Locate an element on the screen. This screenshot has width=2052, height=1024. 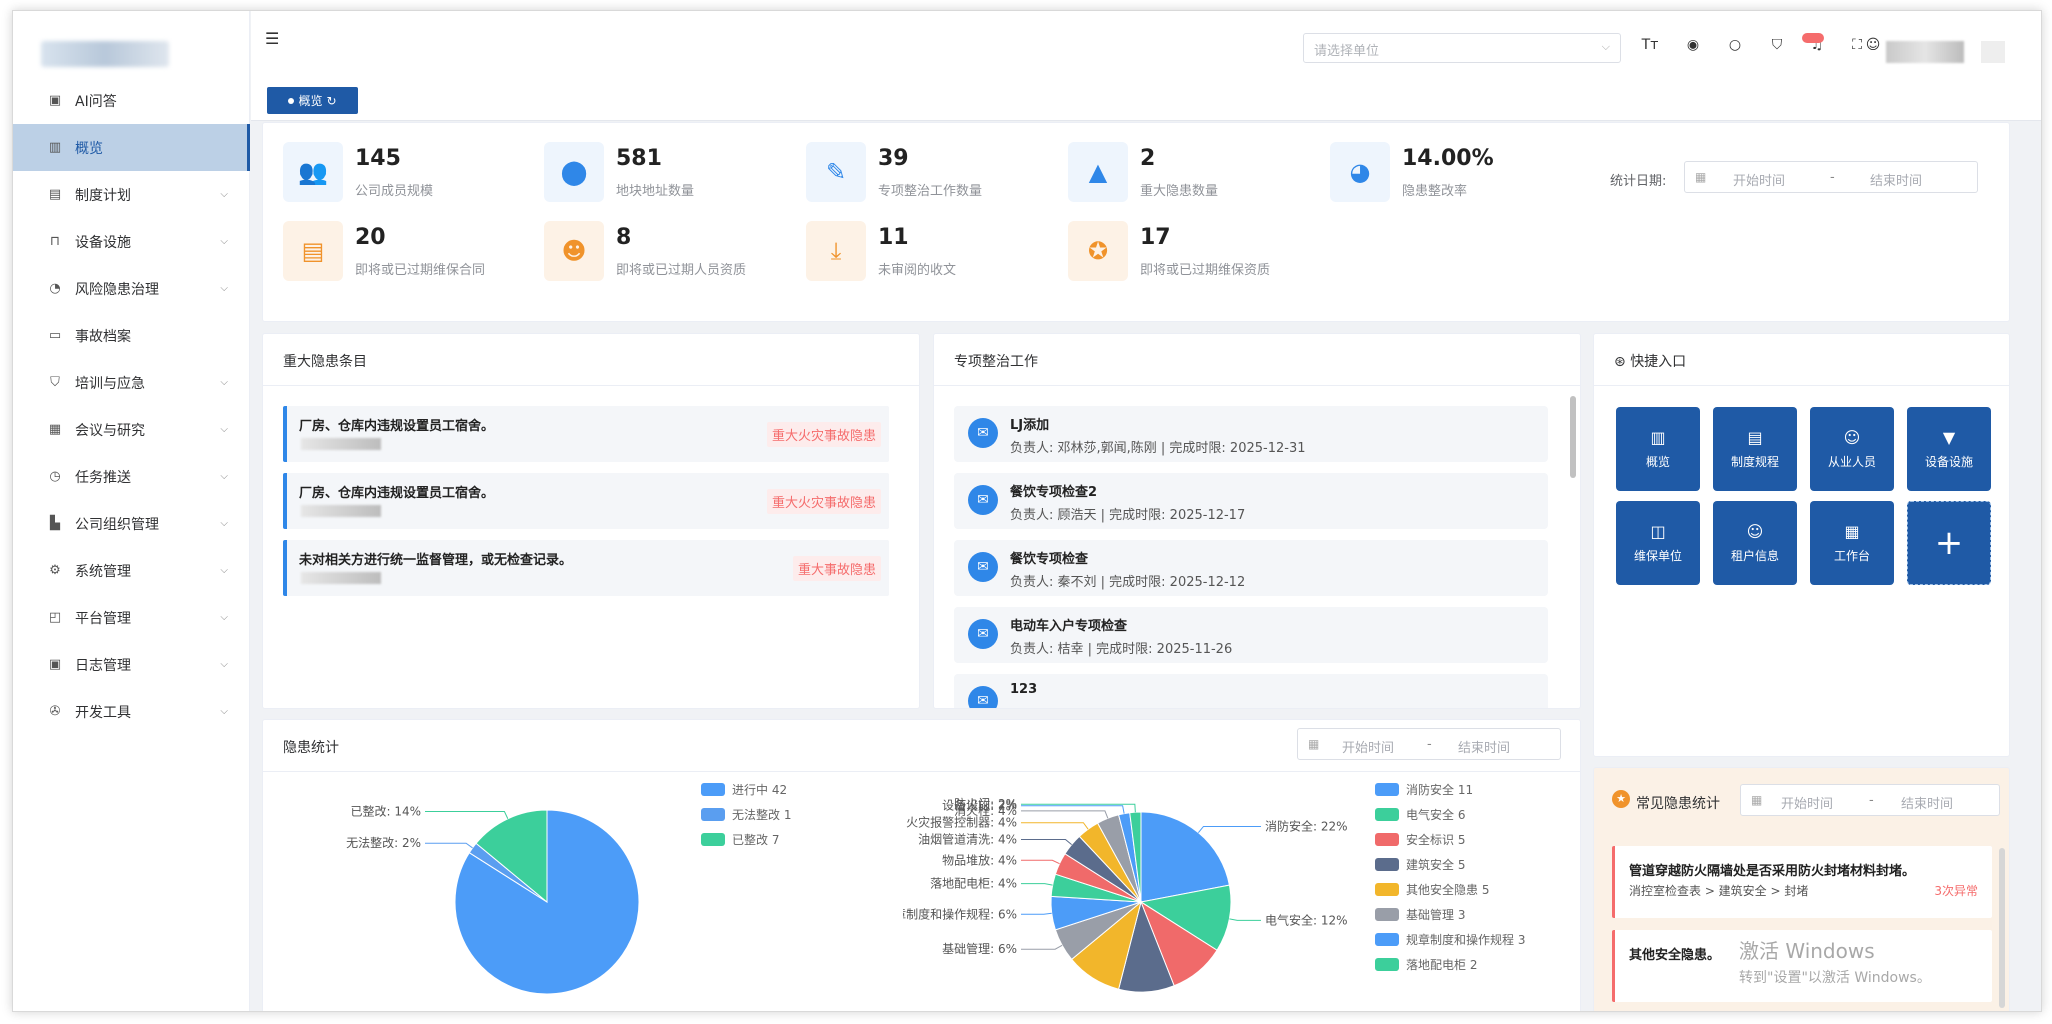
sidebar-item: ▥ 概览 is located at coordinates (131, 147).